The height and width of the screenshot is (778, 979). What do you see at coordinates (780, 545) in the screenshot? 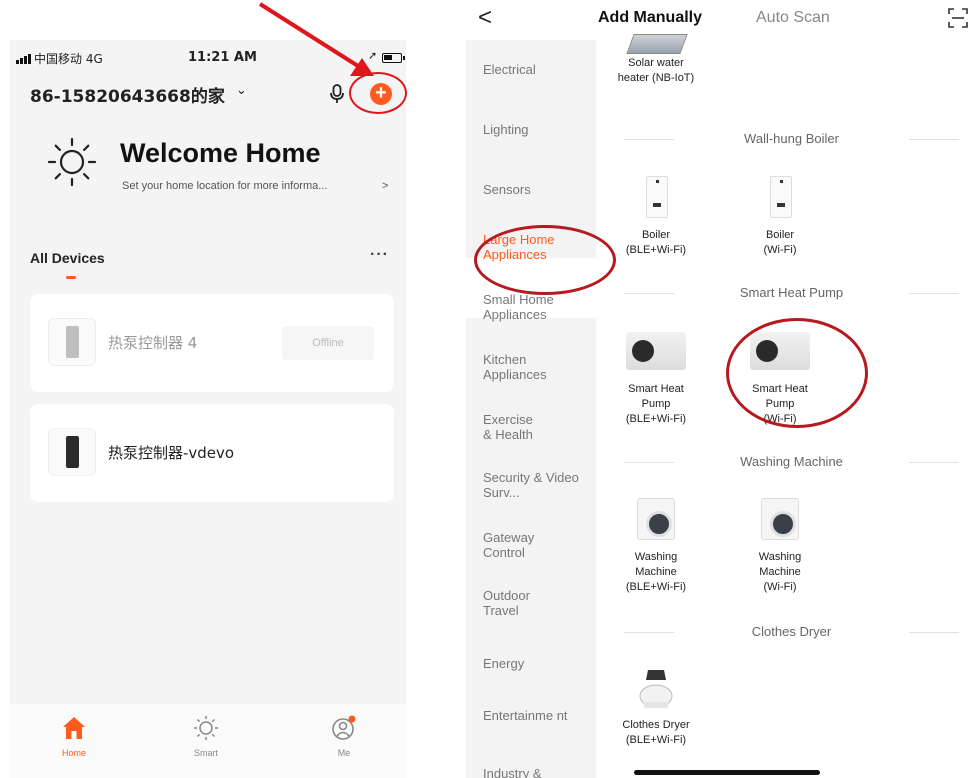
I see `product-washing-machine-wifi: Washing Machine (Wi-Fi)` at bounding box center [780, 545].